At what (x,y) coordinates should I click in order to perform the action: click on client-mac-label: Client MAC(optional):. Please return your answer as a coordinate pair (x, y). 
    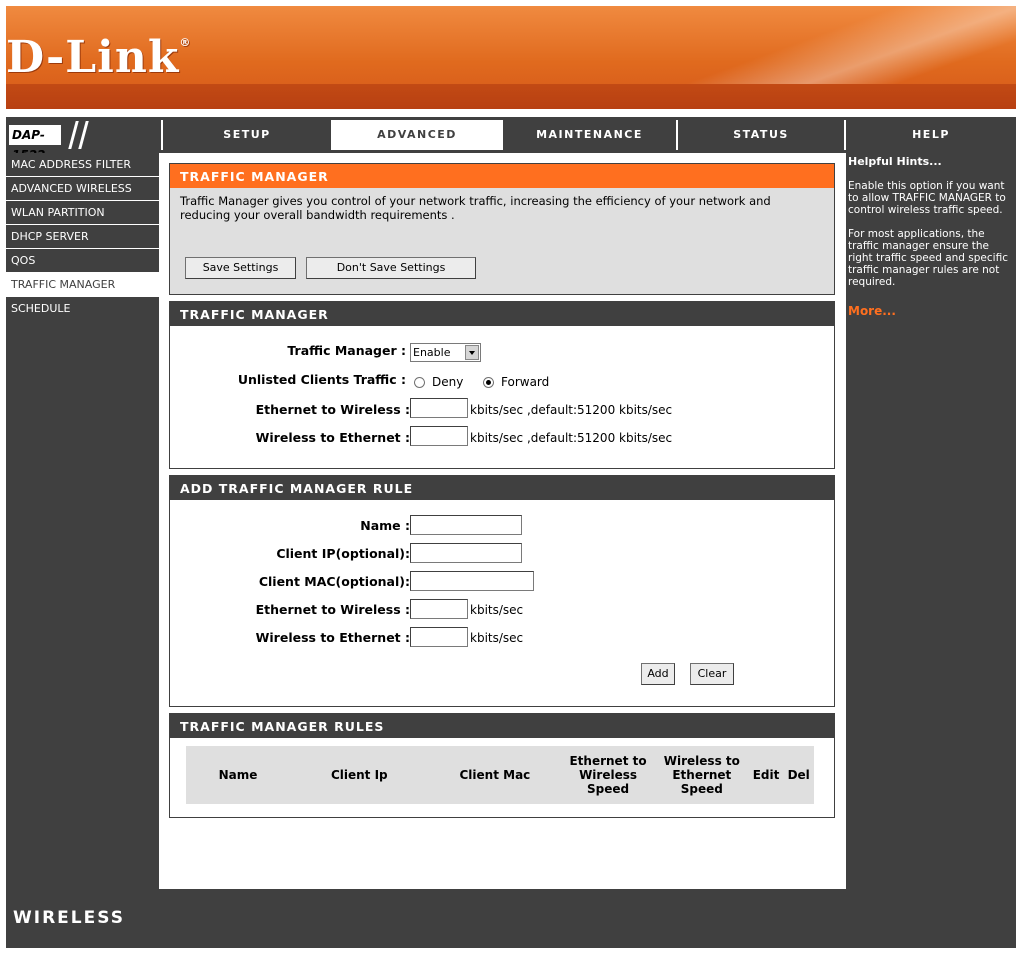
    Looking at the image, I should click on (334, 581).